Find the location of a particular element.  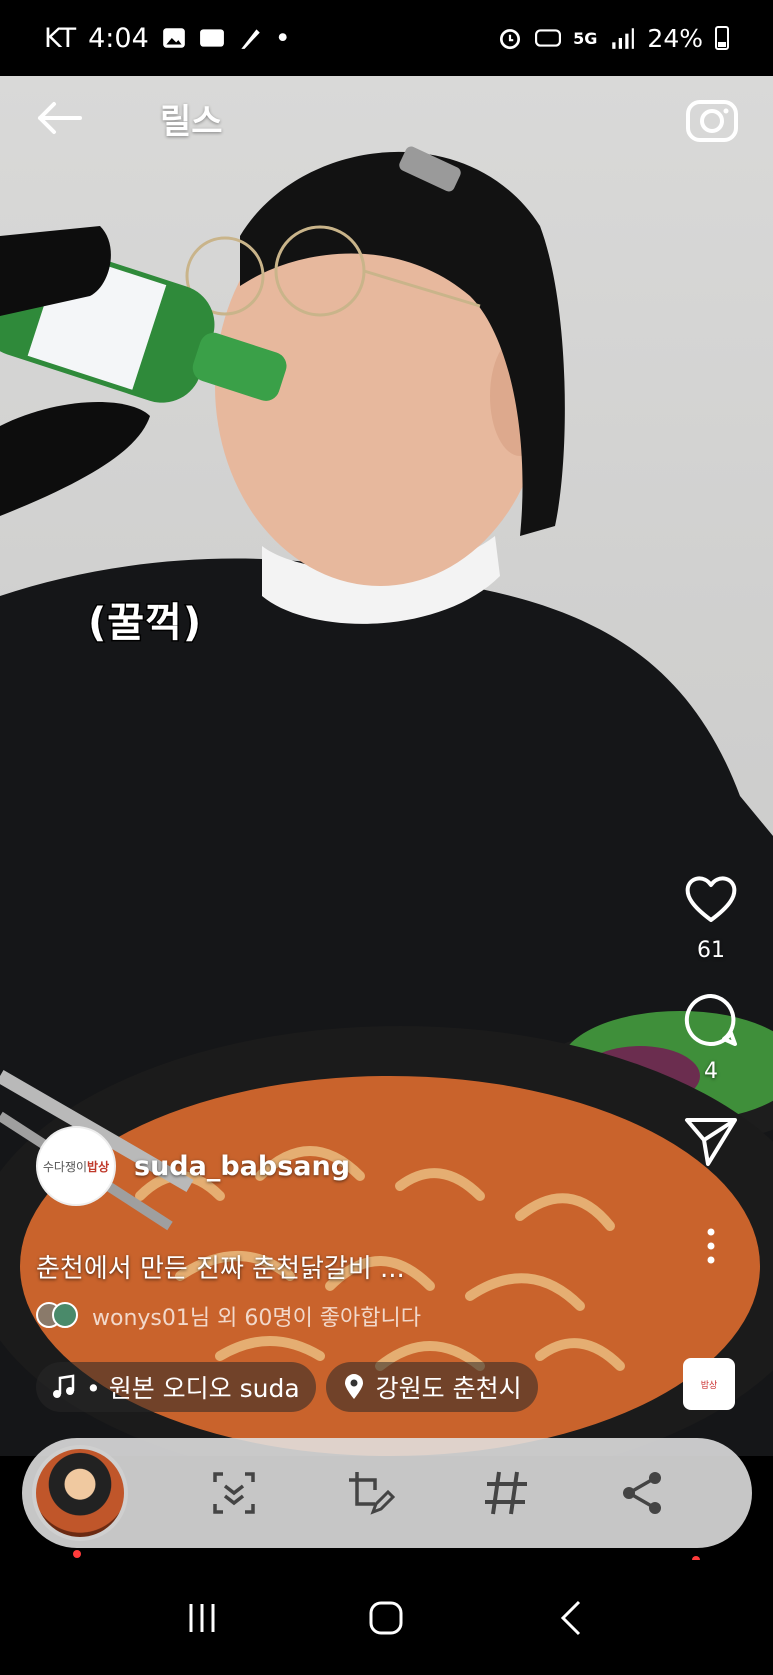

battery-percent: 24% is located at coordinates (675, 38).